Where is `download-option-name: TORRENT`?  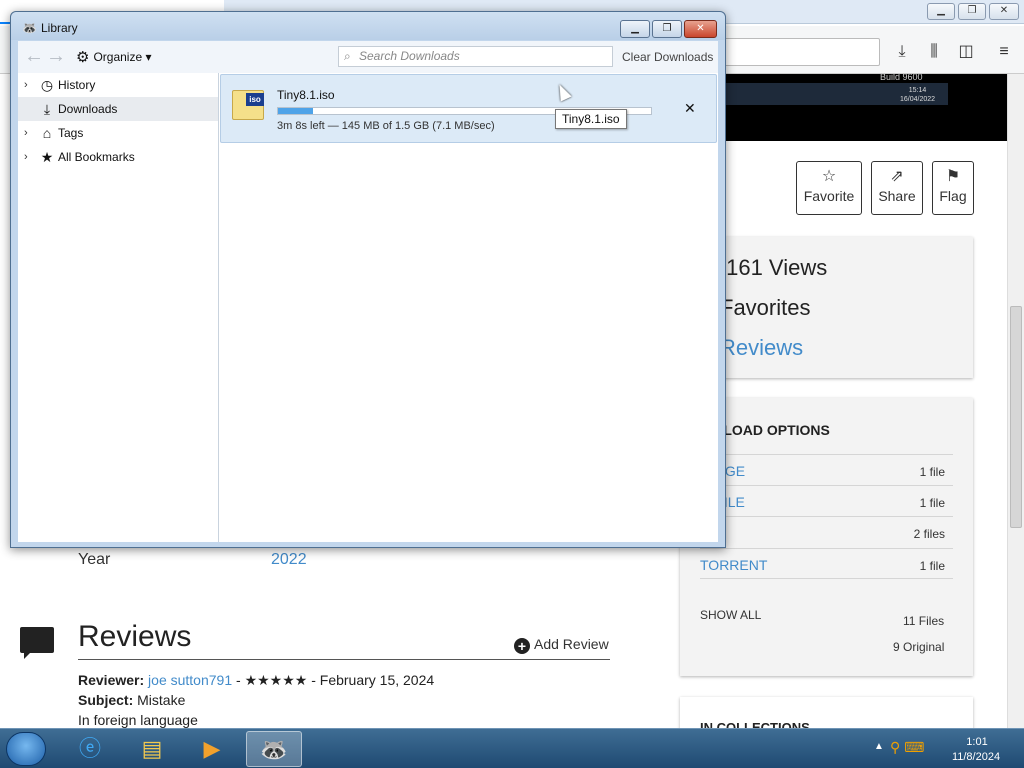
download-option-name: TORRENT is located at coordinates (733, 565).